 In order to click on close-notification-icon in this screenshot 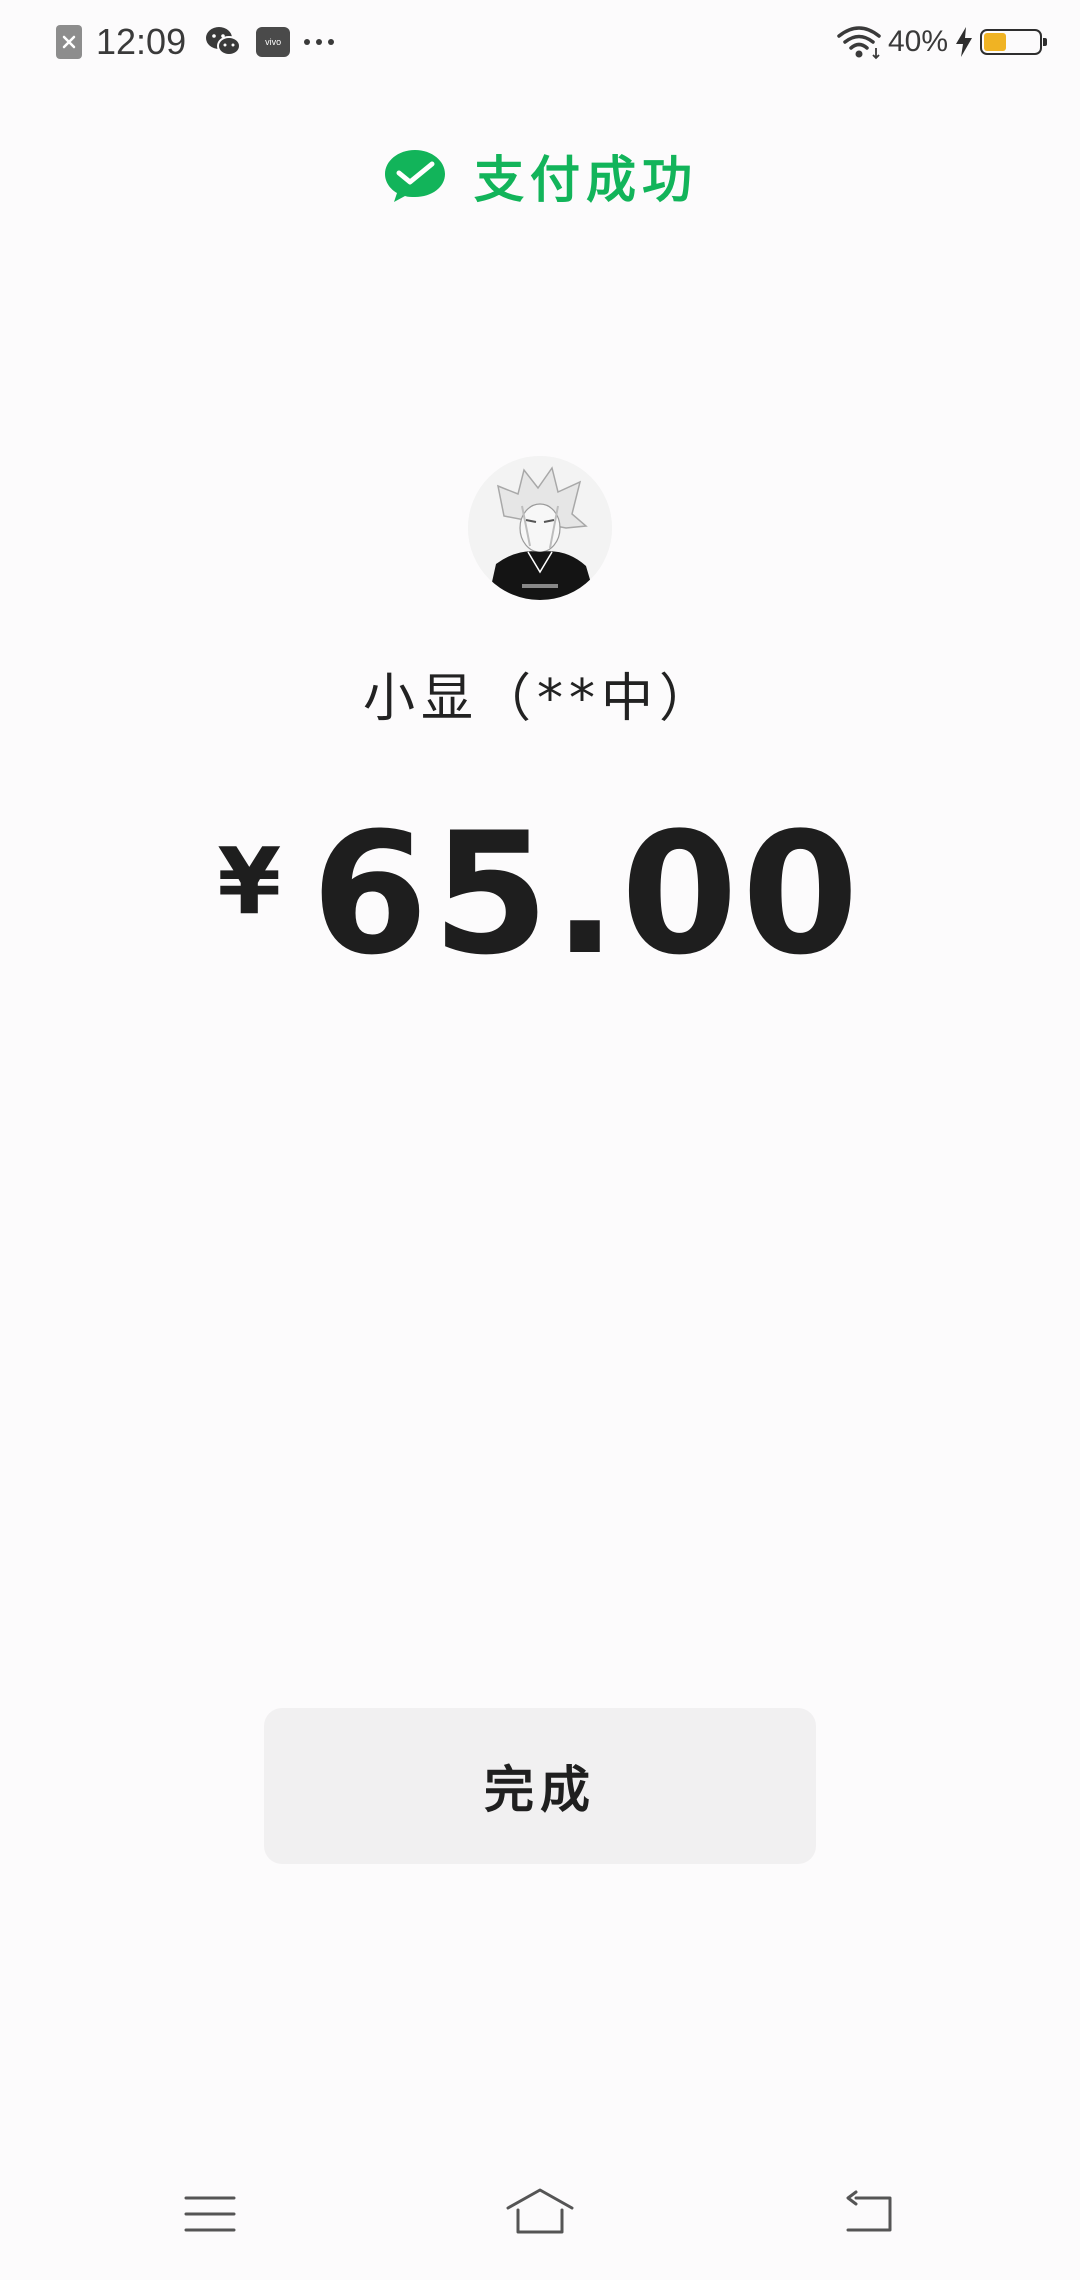, I will do `click(69, 42)`.